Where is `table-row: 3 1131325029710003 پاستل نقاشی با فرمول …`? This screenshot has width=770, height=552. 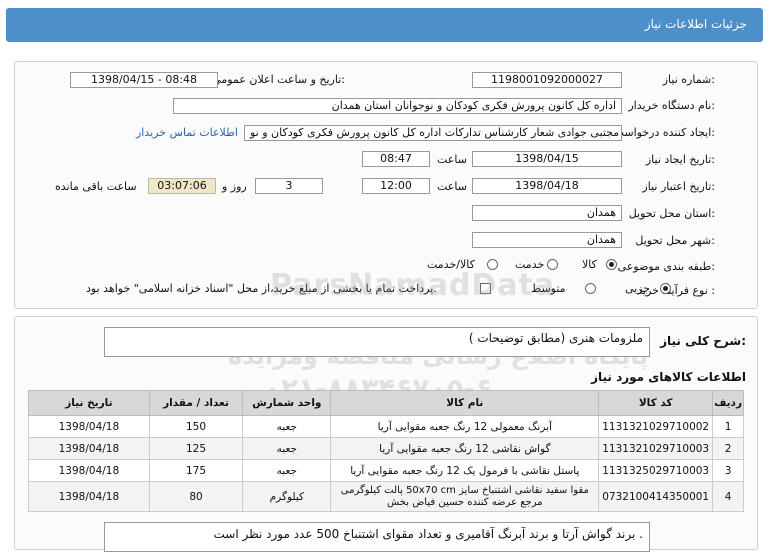
table-row: 3 1131325029710003 پاستل نقاشی با فرمول … is located at coordinates (386, 470).